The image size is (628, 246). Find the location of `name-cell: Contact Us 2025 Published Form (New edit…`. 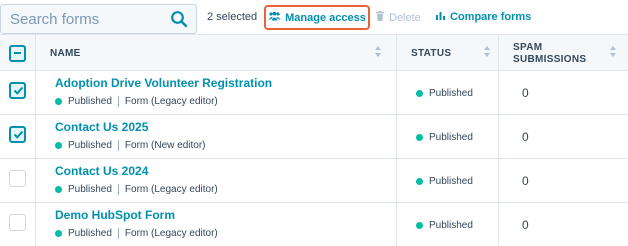

name-cell: Contact Us 2025 Published Form (New edit… is located at coordinates (216, 137).